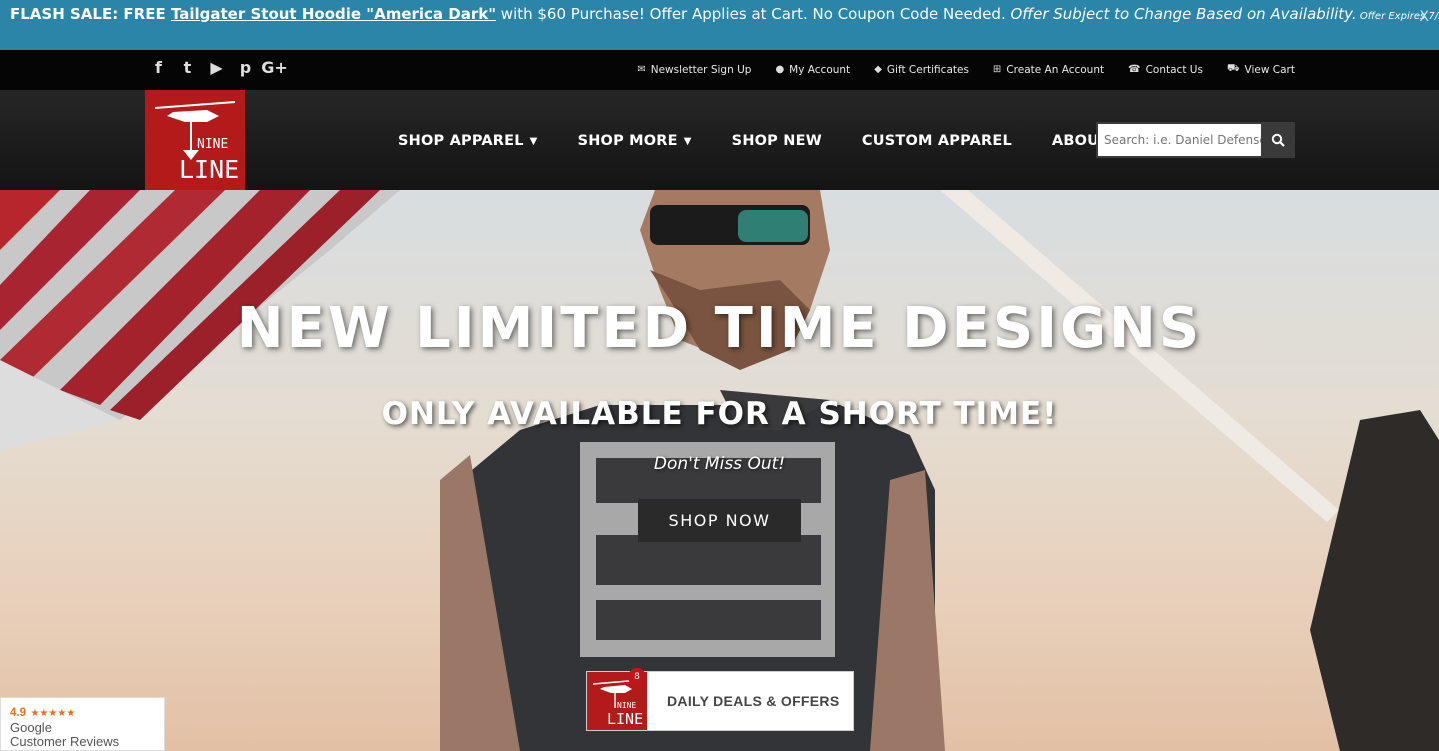 This screenshot has height=751, width=1439. What do you see at coordinates (245, 68) in the screenshot?
I see `pinterest-icon: p` at bounding box center [245, 68].